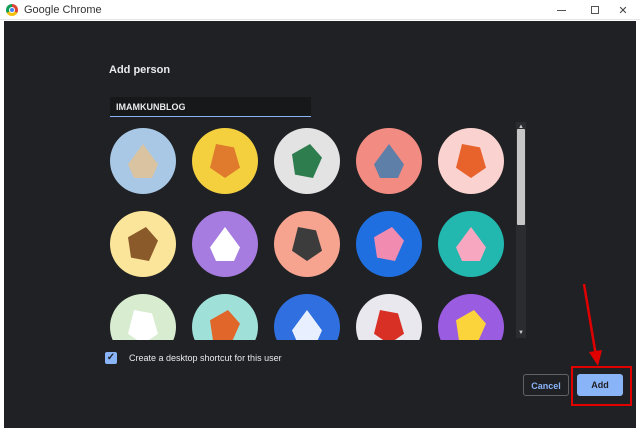 This screenshot has height=428, width=640. I want to click on avatar-rabbit, so click(471, 244).